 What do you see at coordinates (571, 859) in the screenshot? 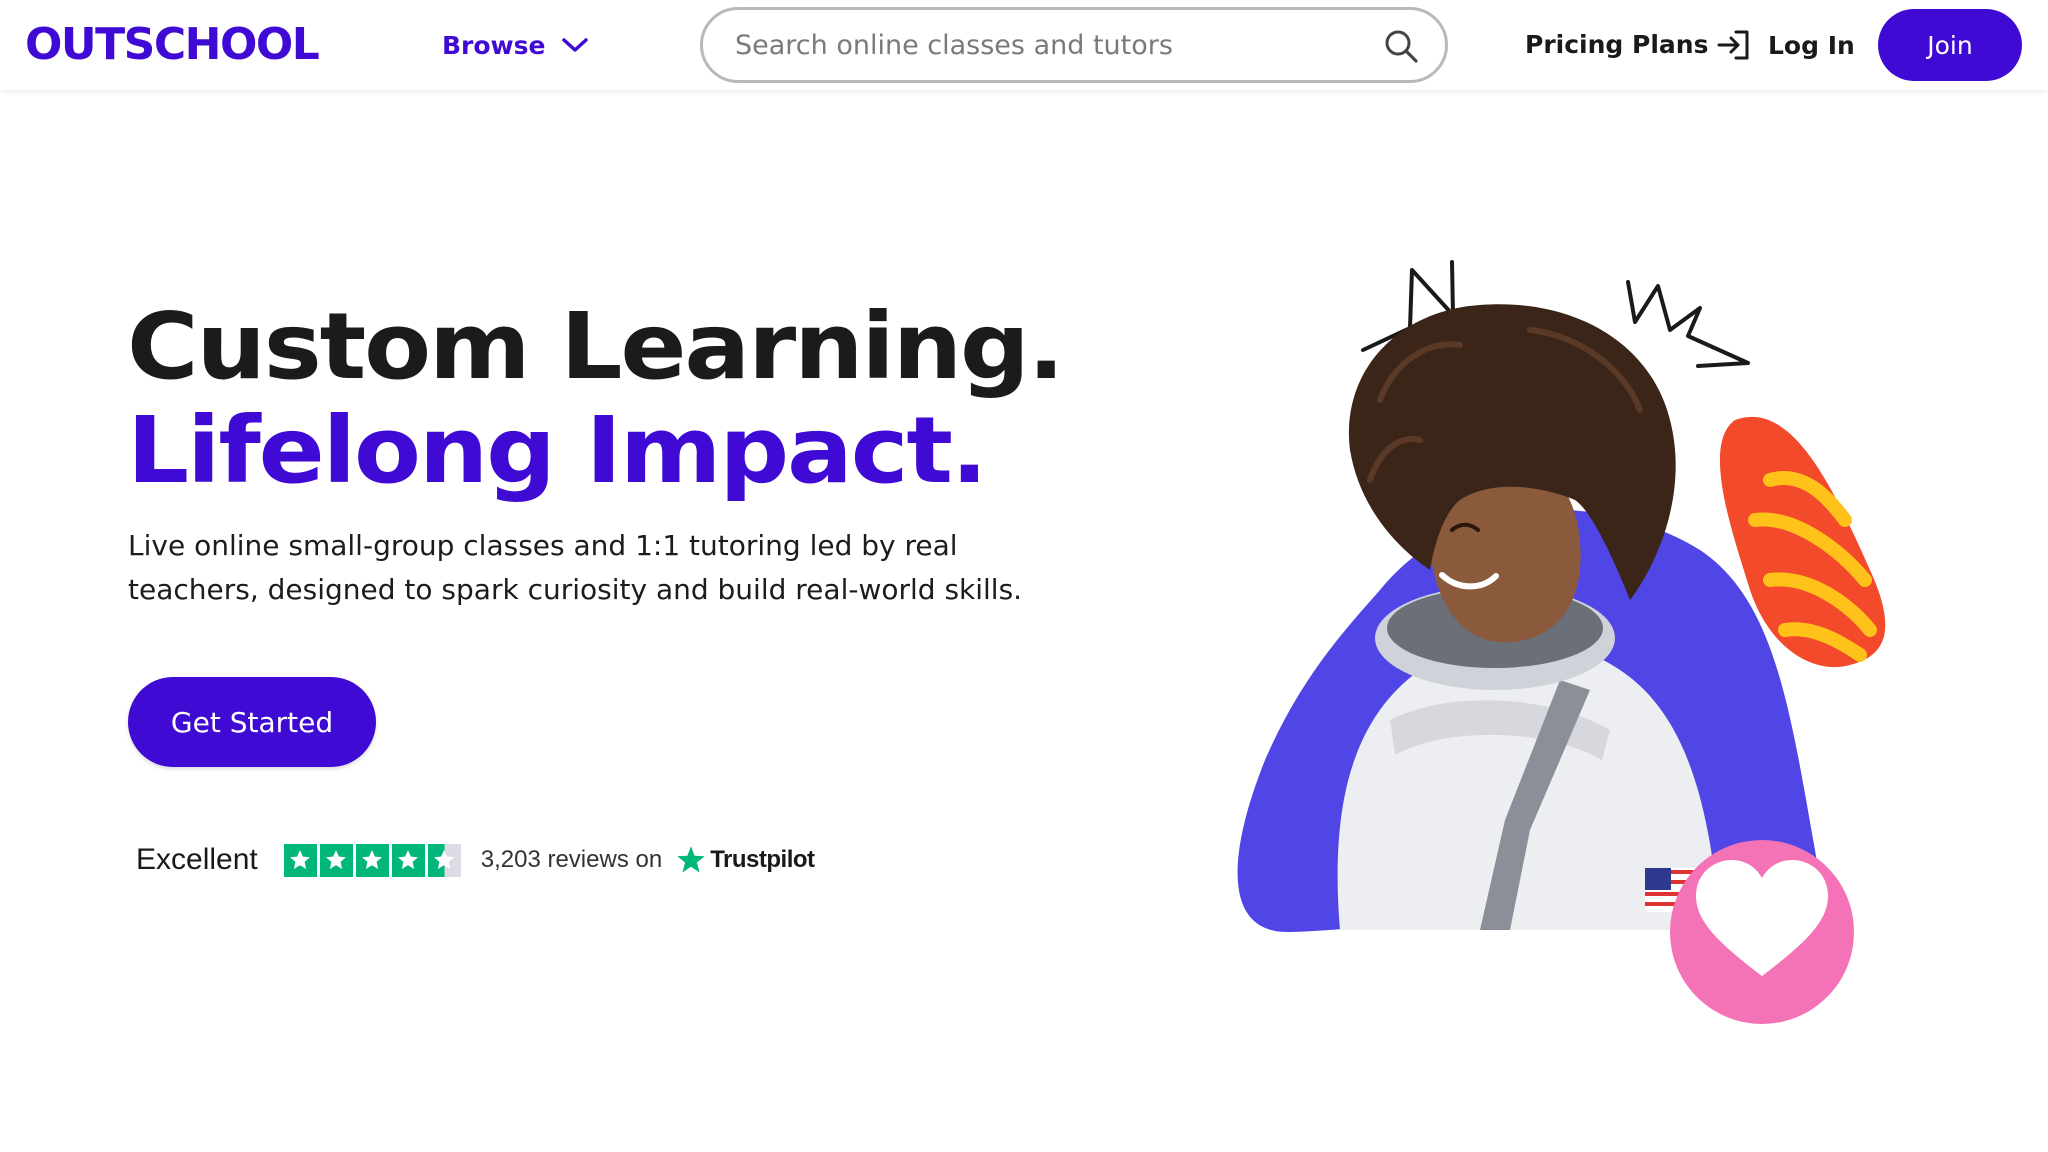
I see `trustpilot-review-count: 3,203 reviews on` at bounding box center [571, 859].